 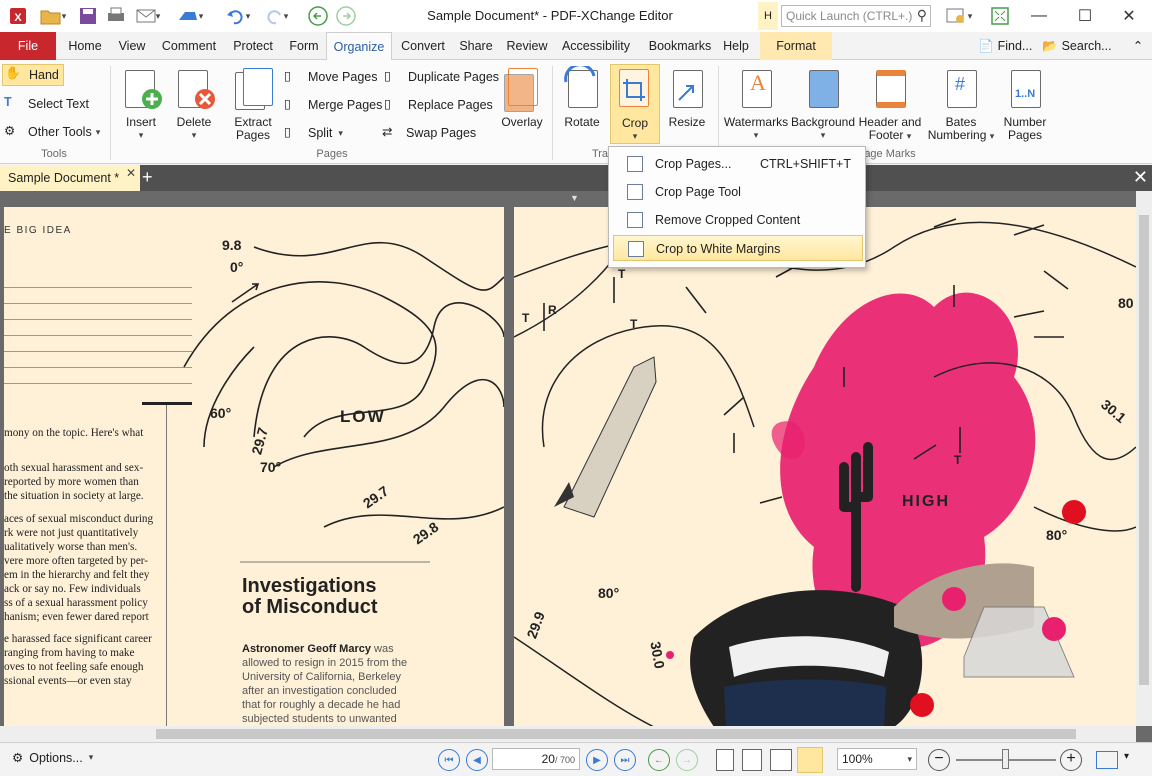 What do you see at coordinates (522, 96) in the screenshot?
I see `overlay-button: Overlay` at bounding box center [522, 96].